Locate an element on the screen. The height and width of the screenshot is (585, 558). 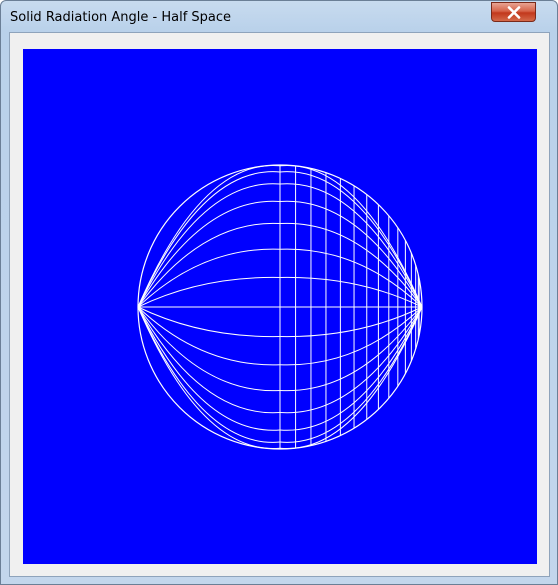
title-bar: Solid Radiation Angle - Half Space is located at coordinates (279, 17).